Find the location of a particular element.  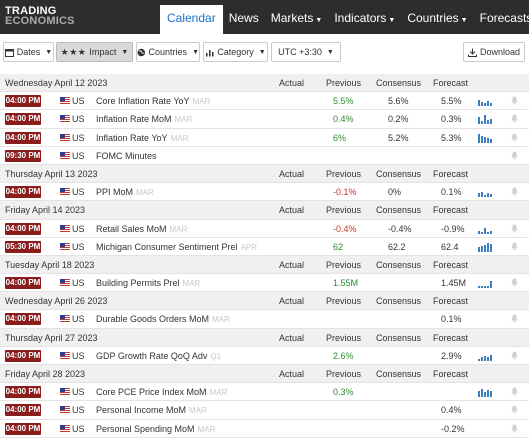

event-row: 04:00 PM US Personal Spending MoM MAR -0.2% is located at coordinates (264, 429).